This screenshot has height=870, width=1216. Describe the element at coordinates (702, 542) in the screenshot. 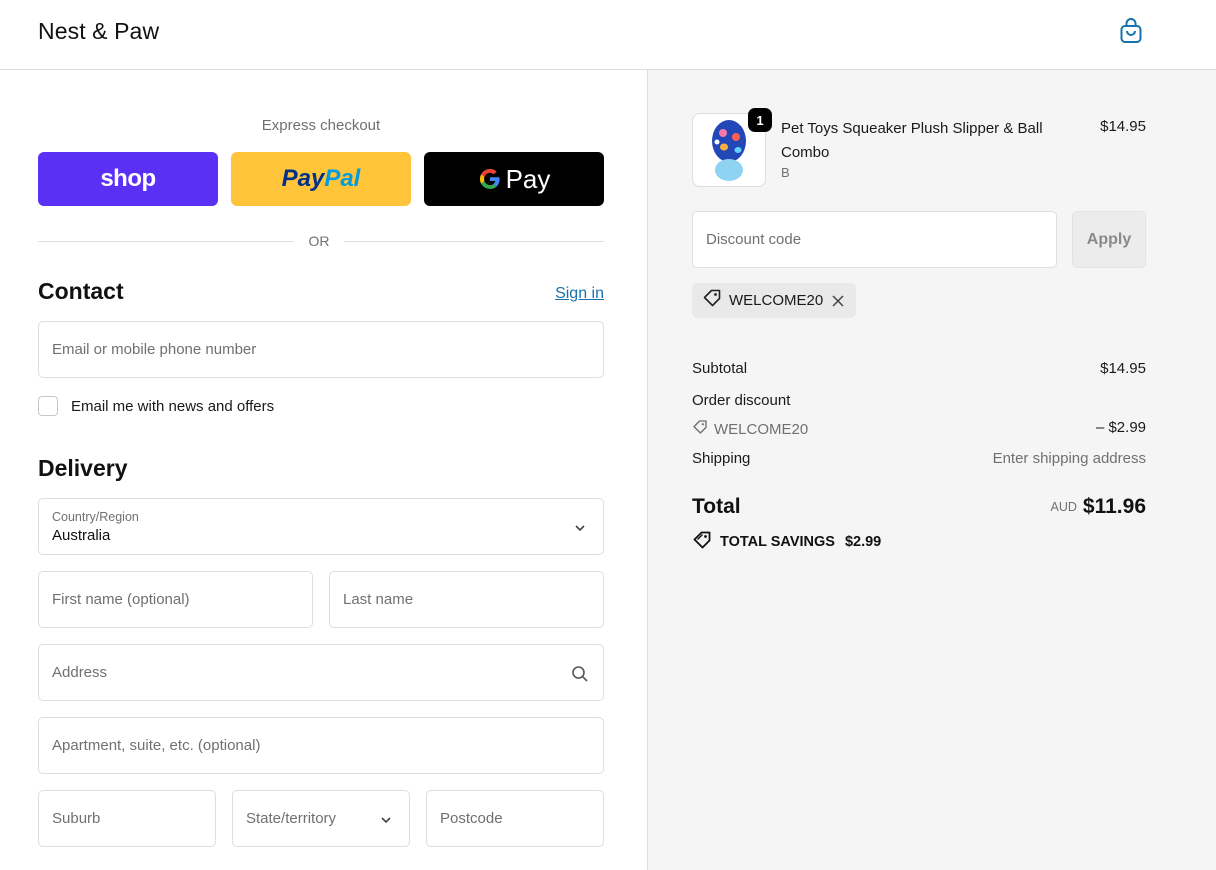

I see `savings-tag-icon` at that location.